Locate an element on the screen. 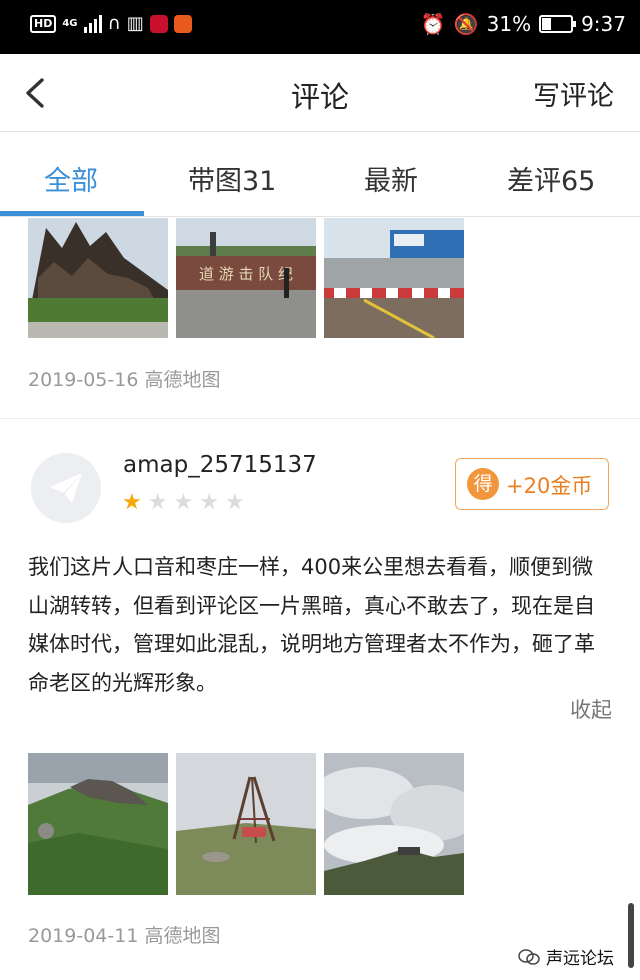  reviewer-username: amap_25715137 is located at coordinates (220, 465).